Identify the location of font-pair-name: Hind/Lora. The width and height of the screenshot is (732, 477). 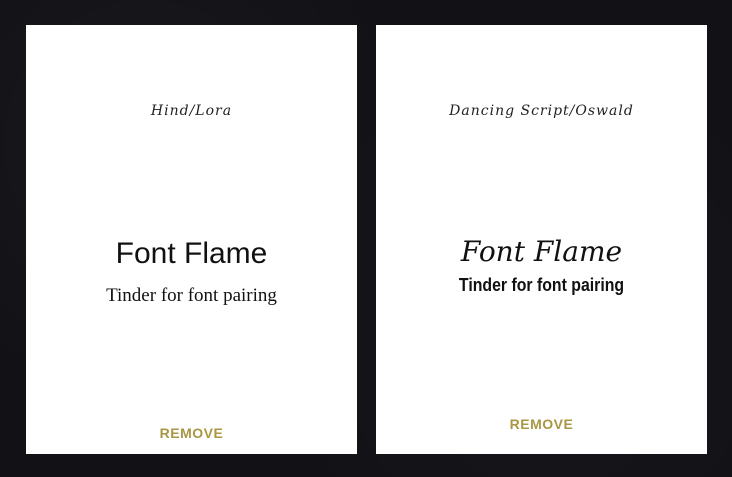
(191, 111).